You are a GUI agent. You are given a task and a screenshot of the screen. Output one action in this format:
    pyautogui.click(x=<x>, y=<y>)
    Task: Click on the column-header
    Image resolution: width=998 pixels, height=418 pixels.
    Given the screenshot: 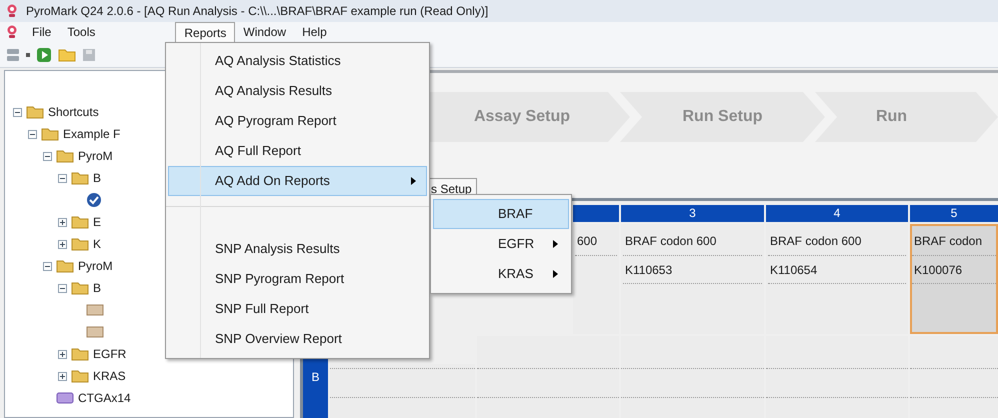 What is the action you would take?
    pyautogui.click(x=596, y=213)
    